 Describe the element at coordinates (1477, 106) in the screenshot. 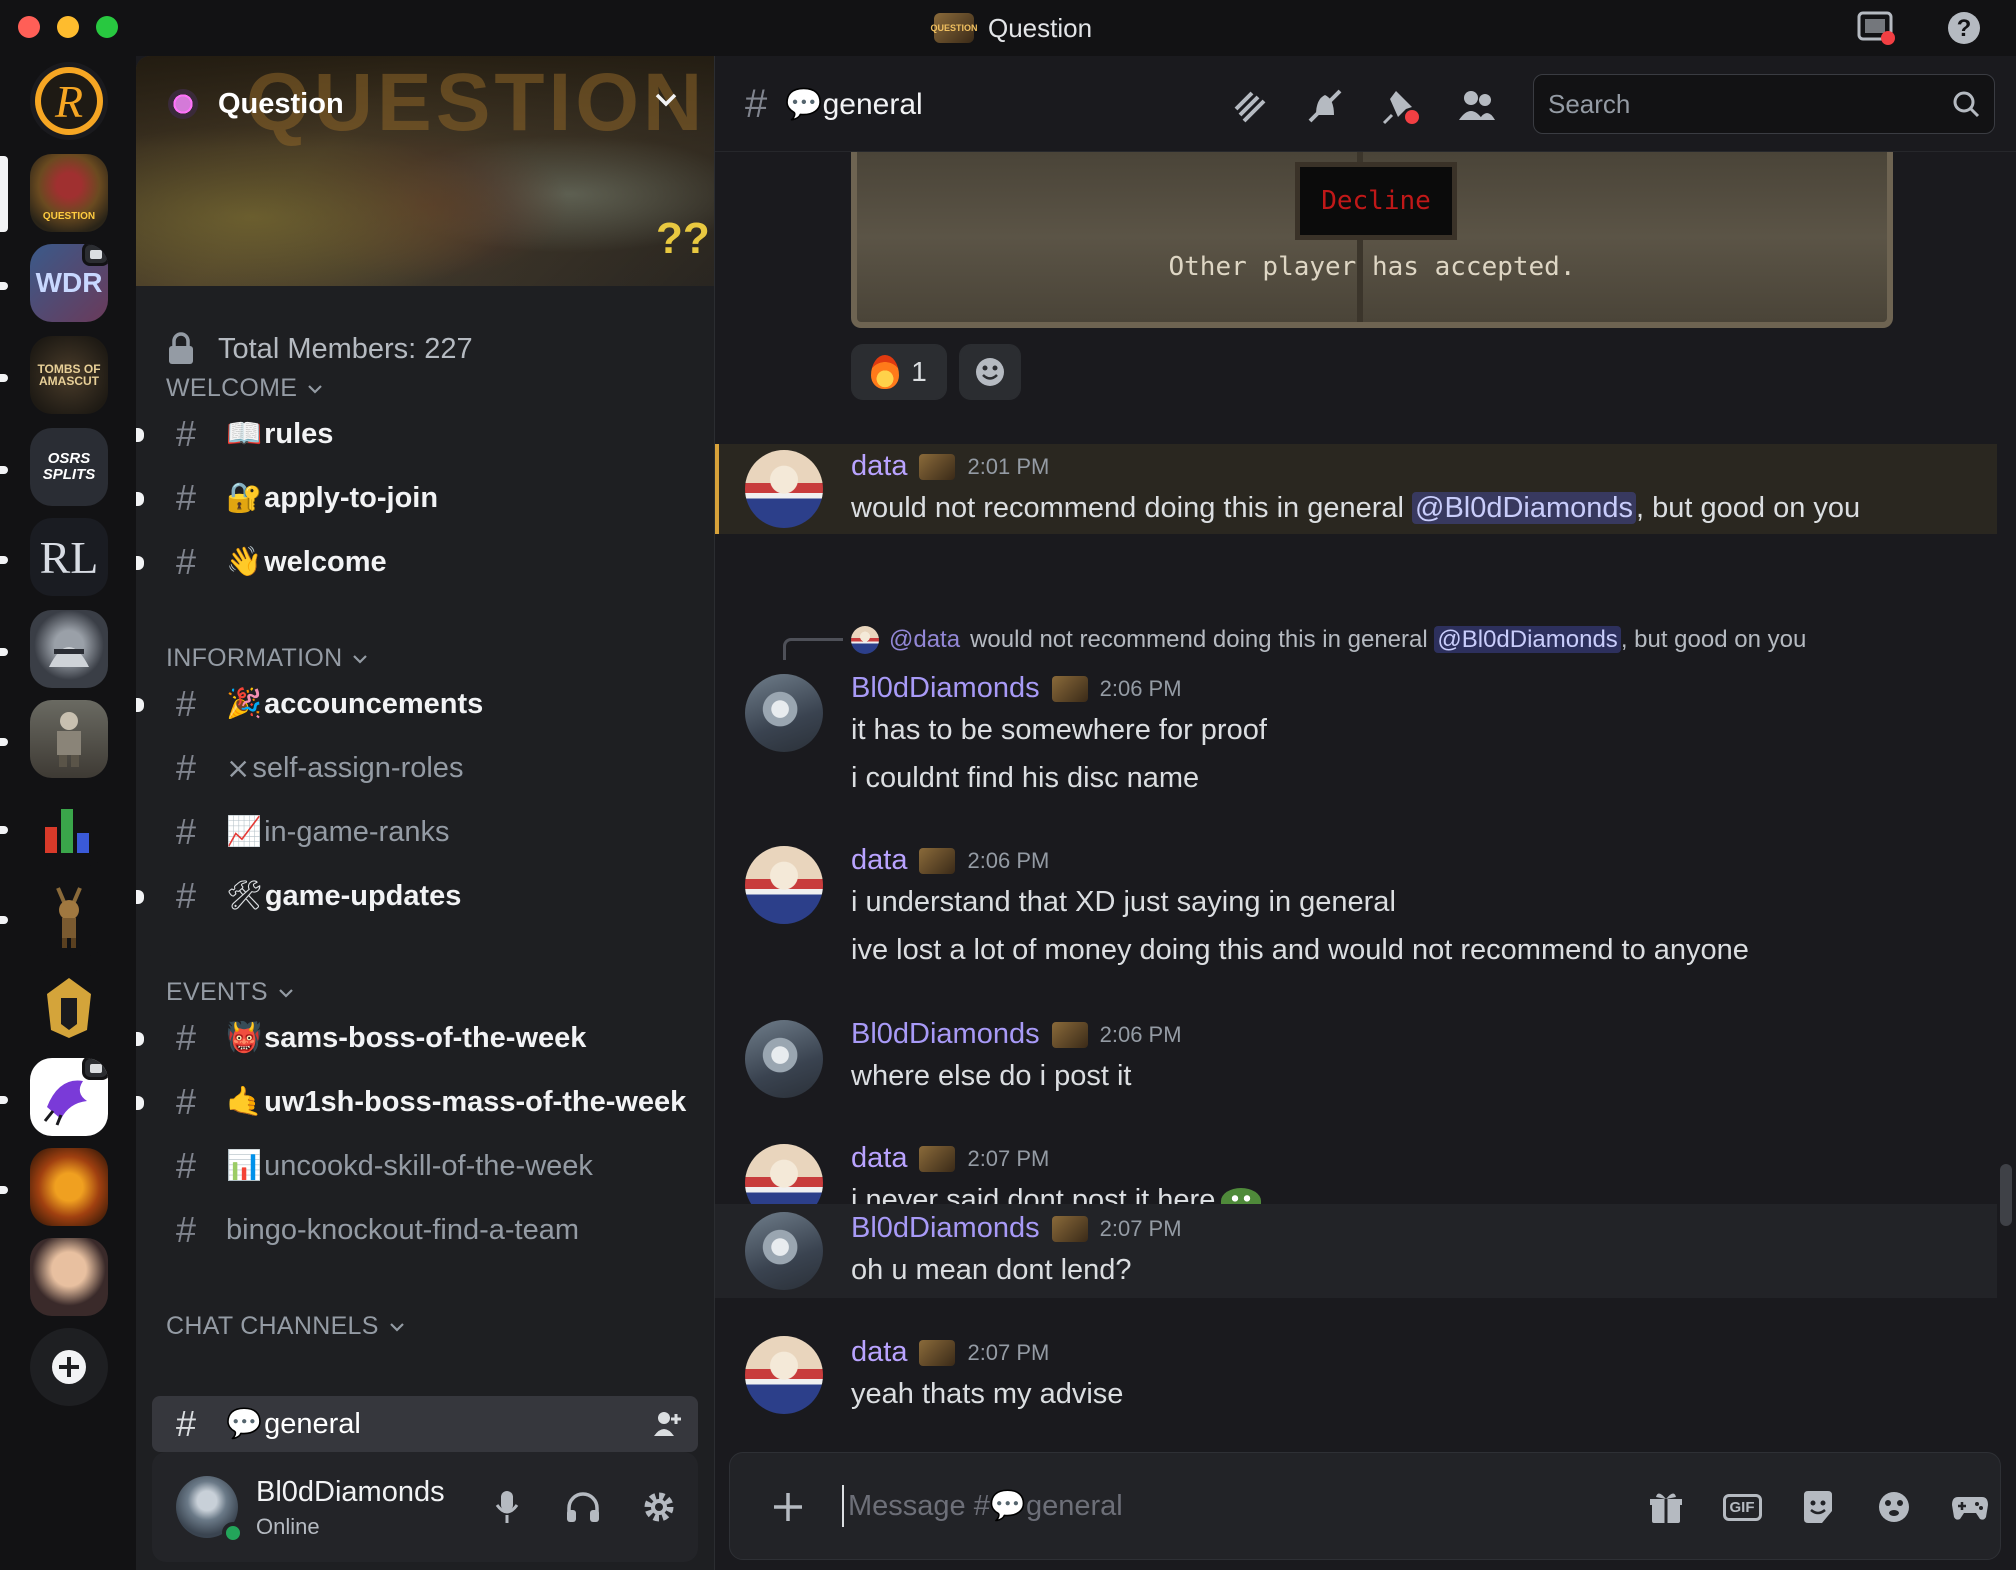

I see `member-list-button` at that location.